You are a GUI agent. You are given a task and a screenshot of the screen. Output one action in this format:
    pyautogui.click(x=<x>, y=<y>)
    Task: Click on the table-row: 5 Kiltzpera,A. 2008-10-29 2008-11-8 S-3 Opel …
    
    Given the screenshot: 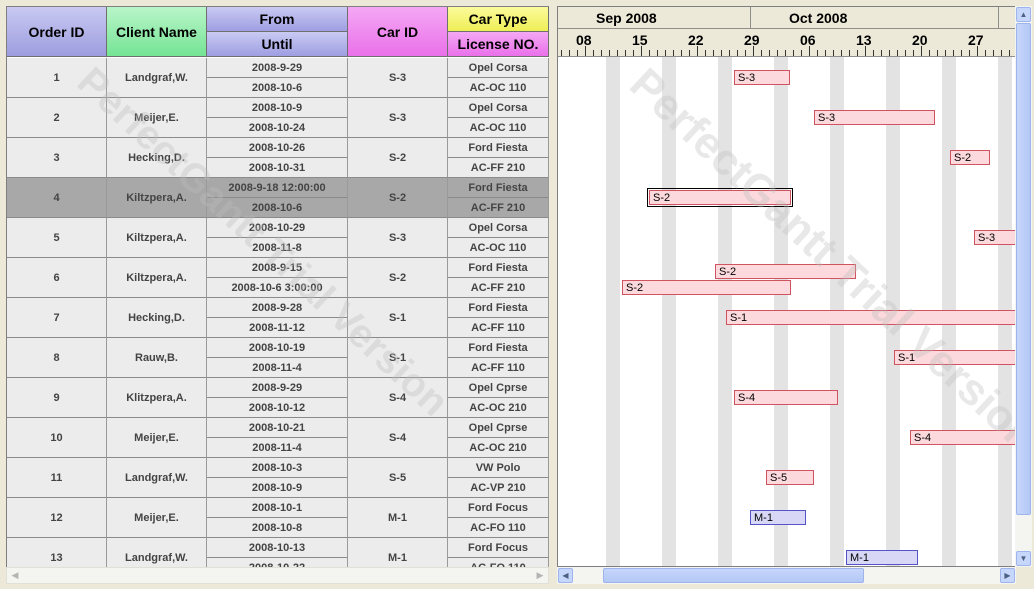 What is the action you would take?
    pyautogui.click(x=278, y=238)
    